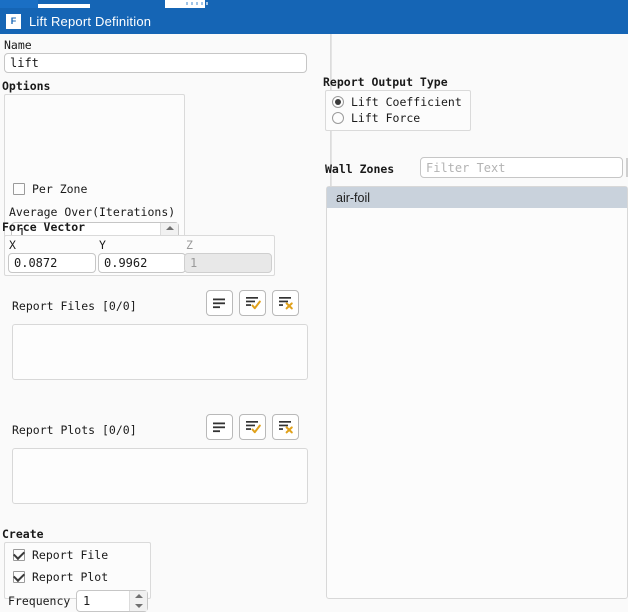  I want to click on force-vector-z-label: Z, so click(189, 245).